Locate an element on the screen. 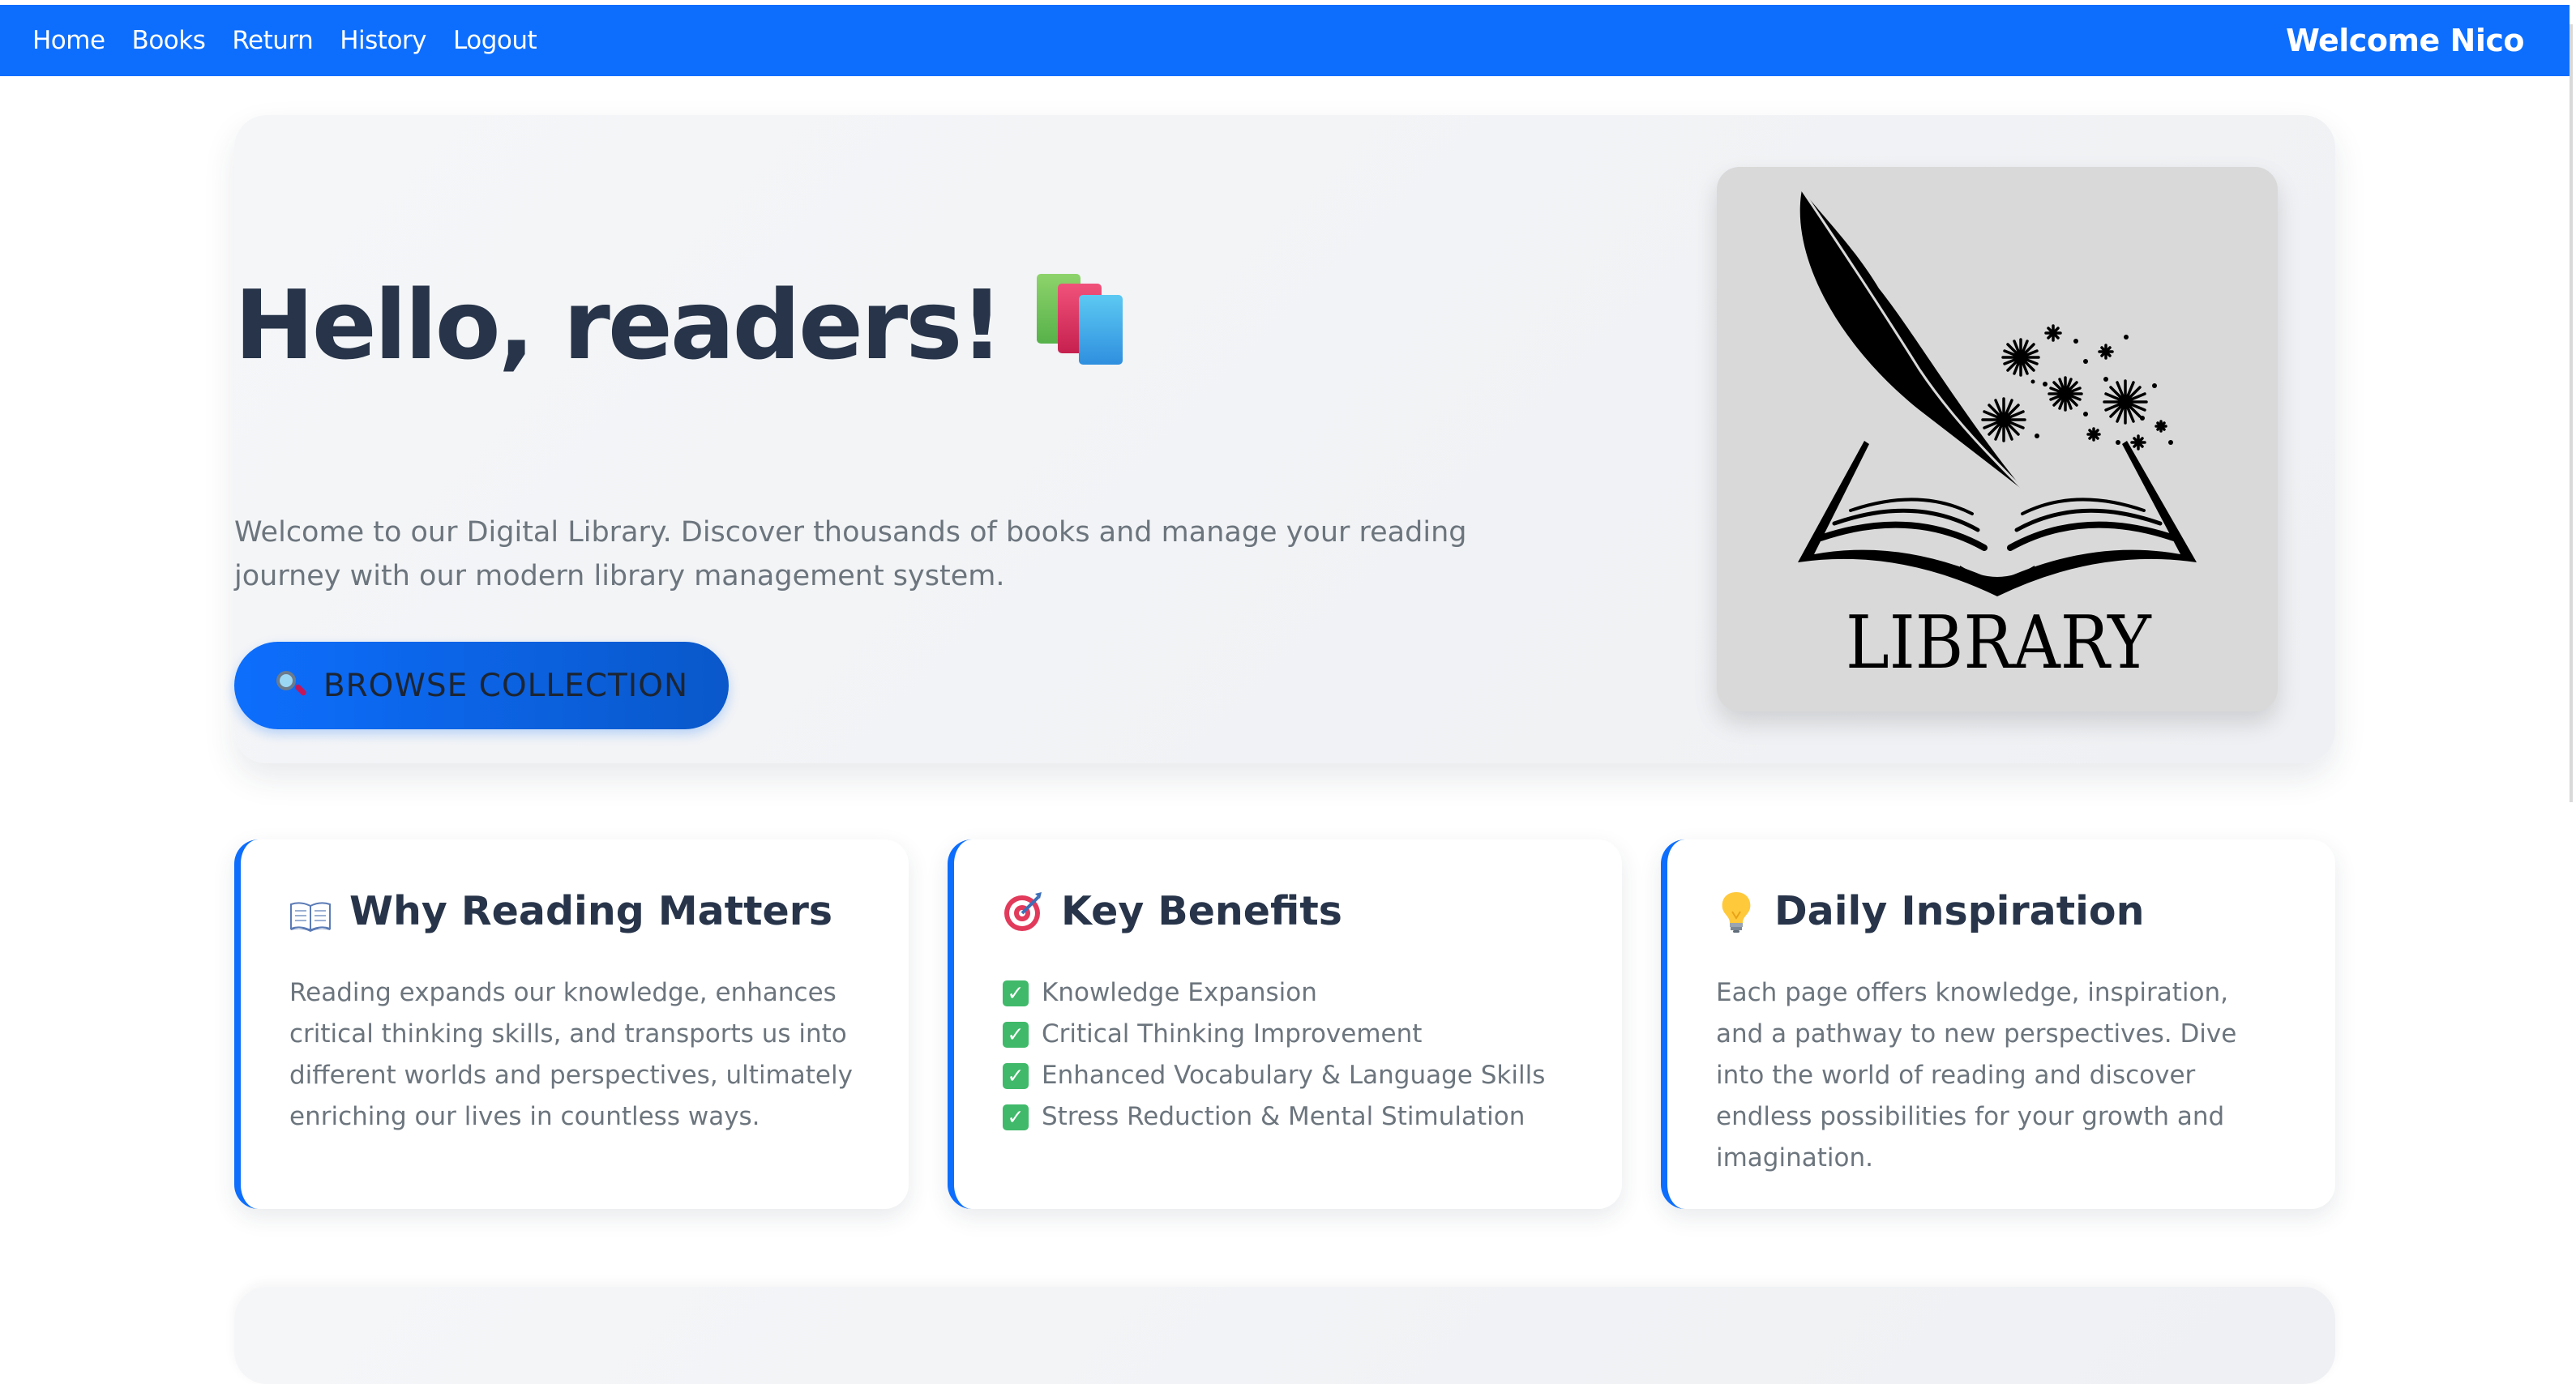  card-title-key-benefits: Key Benefits is located at coordinates (1172, 911).